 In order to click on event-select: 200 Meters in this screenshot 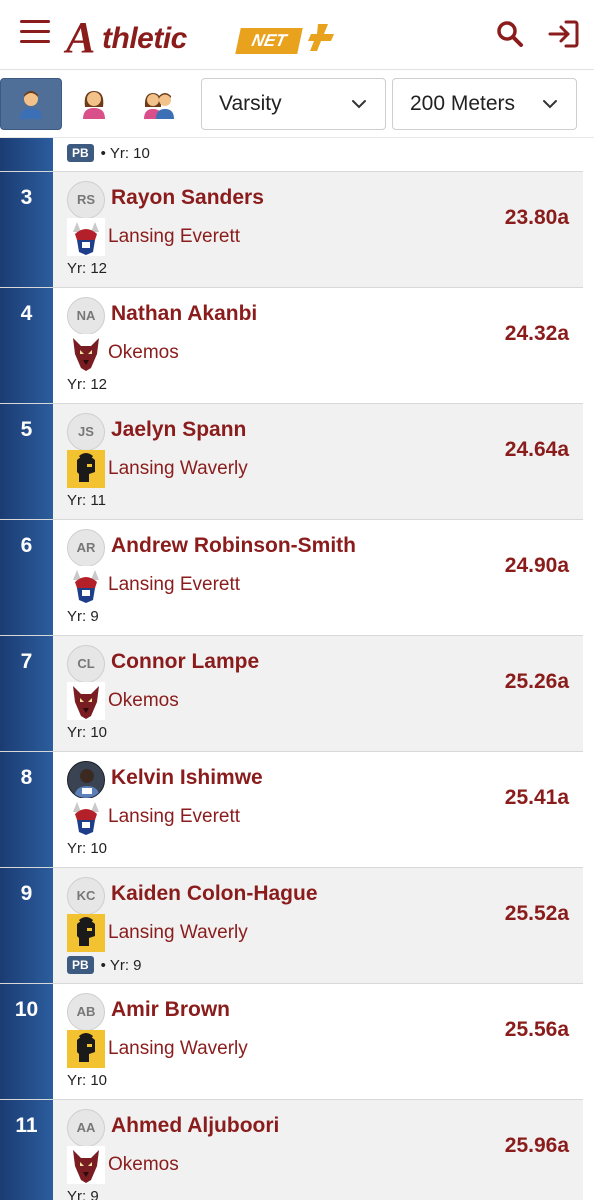, I will do `click(484, 104)`.